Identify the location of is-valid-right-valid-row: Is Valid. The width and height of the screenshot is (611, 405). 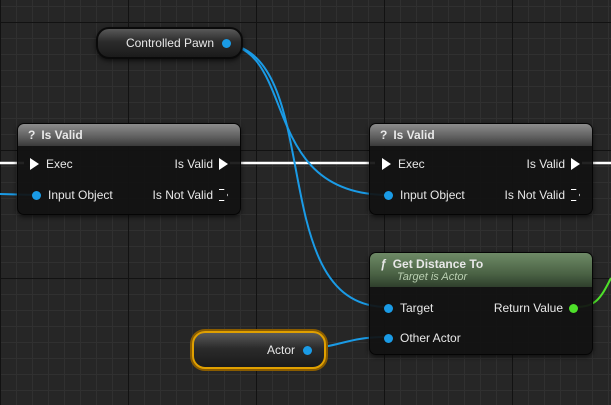
(553, 164).